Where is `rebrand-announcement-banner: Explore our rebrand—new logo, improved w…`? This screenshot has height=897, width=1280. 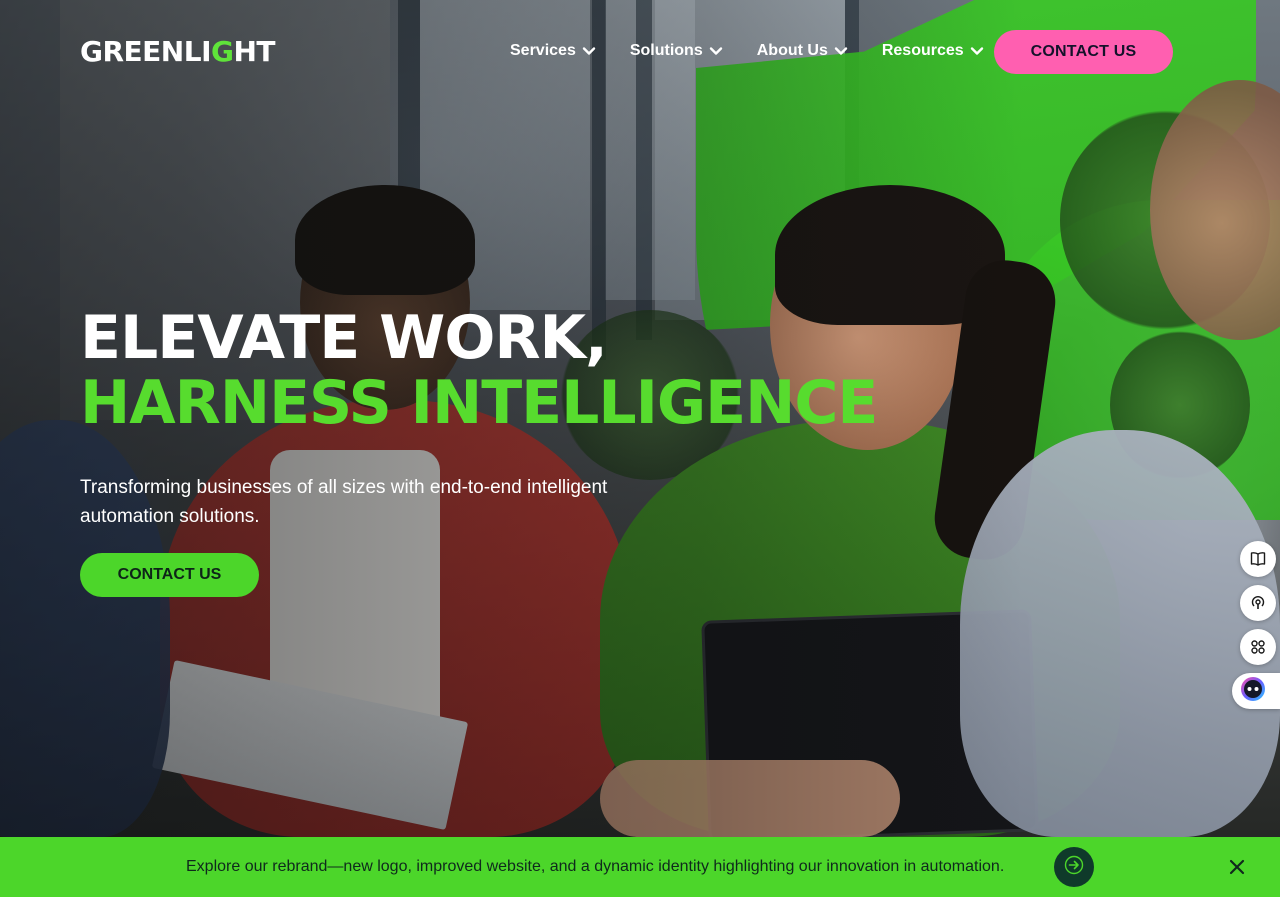 rebrand-announcement-banner: Explore our rebrand—new logo, improved w… is located at coordinates (640, 867).